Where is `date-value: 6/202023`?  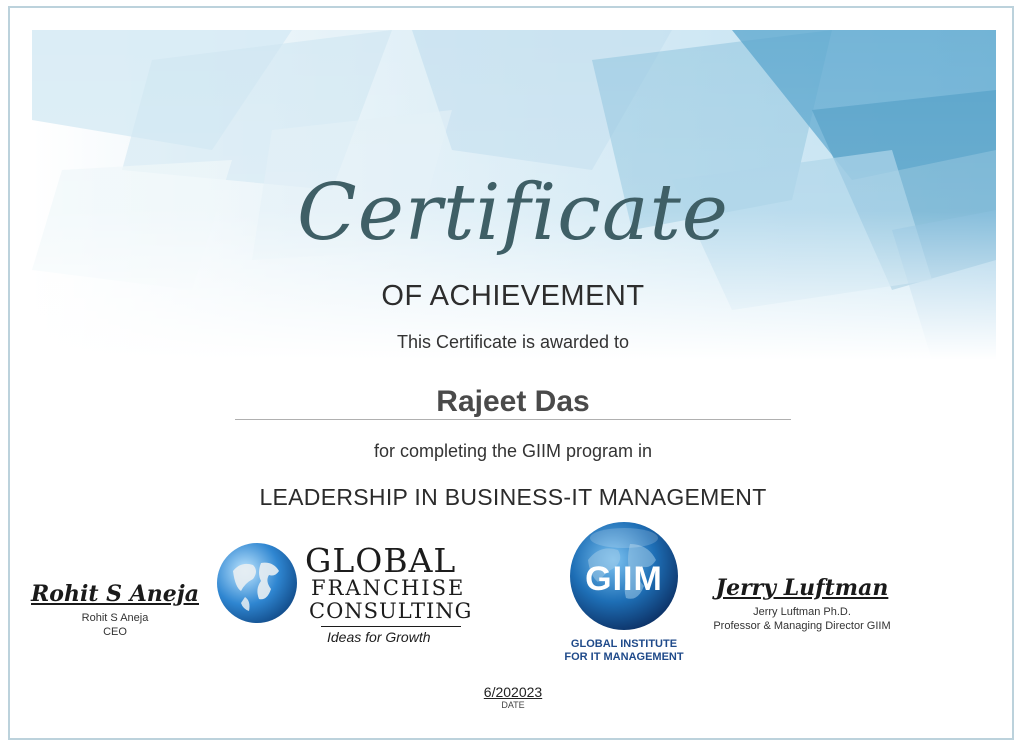
date-value: 6/202023 is located at coordinates (513, 692).